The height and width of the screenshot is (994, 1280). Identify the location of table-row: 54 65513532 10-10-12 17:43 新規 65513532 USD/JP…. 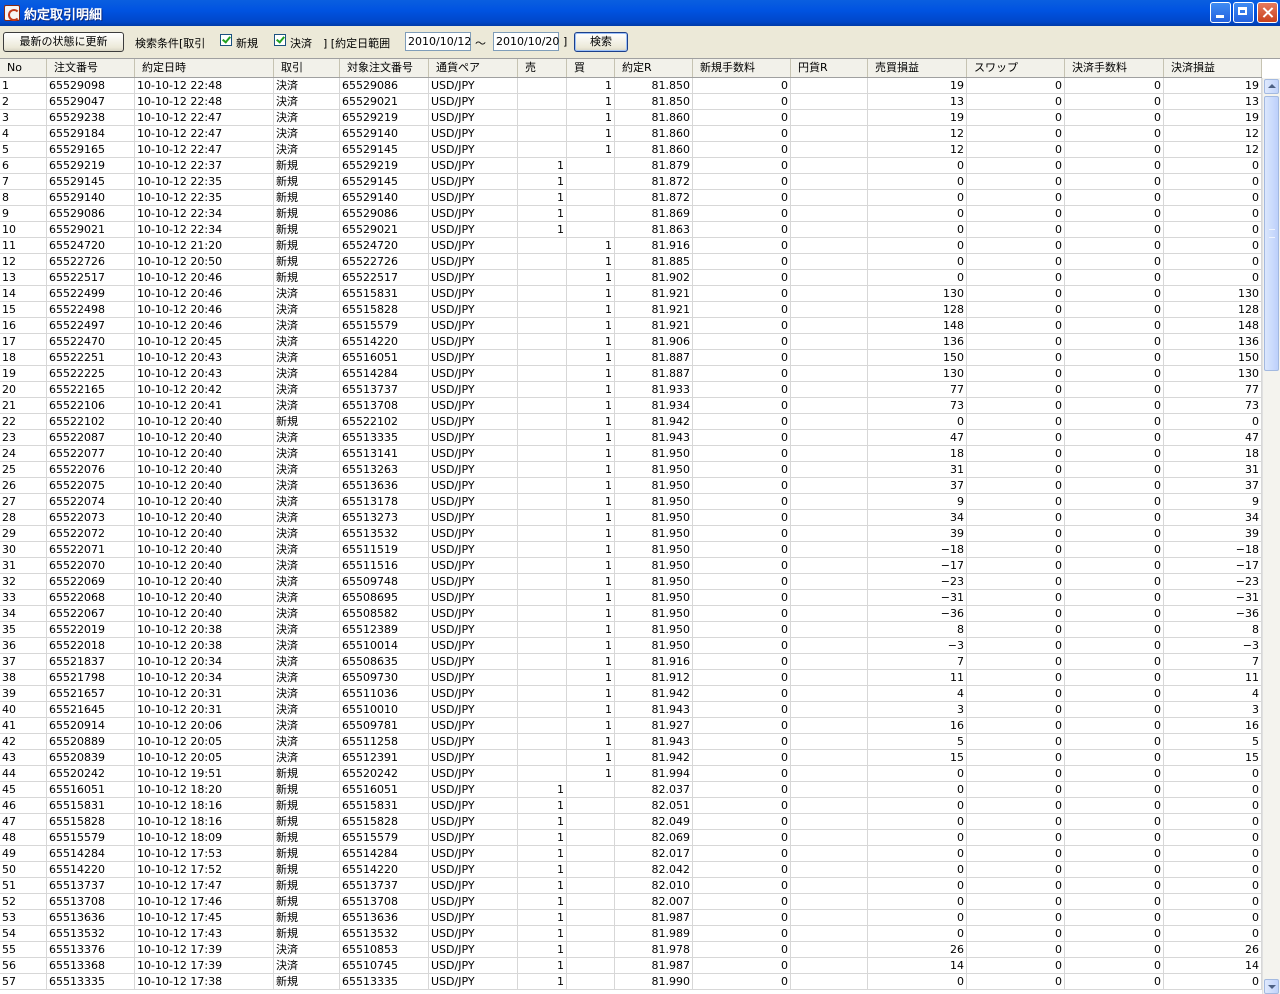
(631, 934).